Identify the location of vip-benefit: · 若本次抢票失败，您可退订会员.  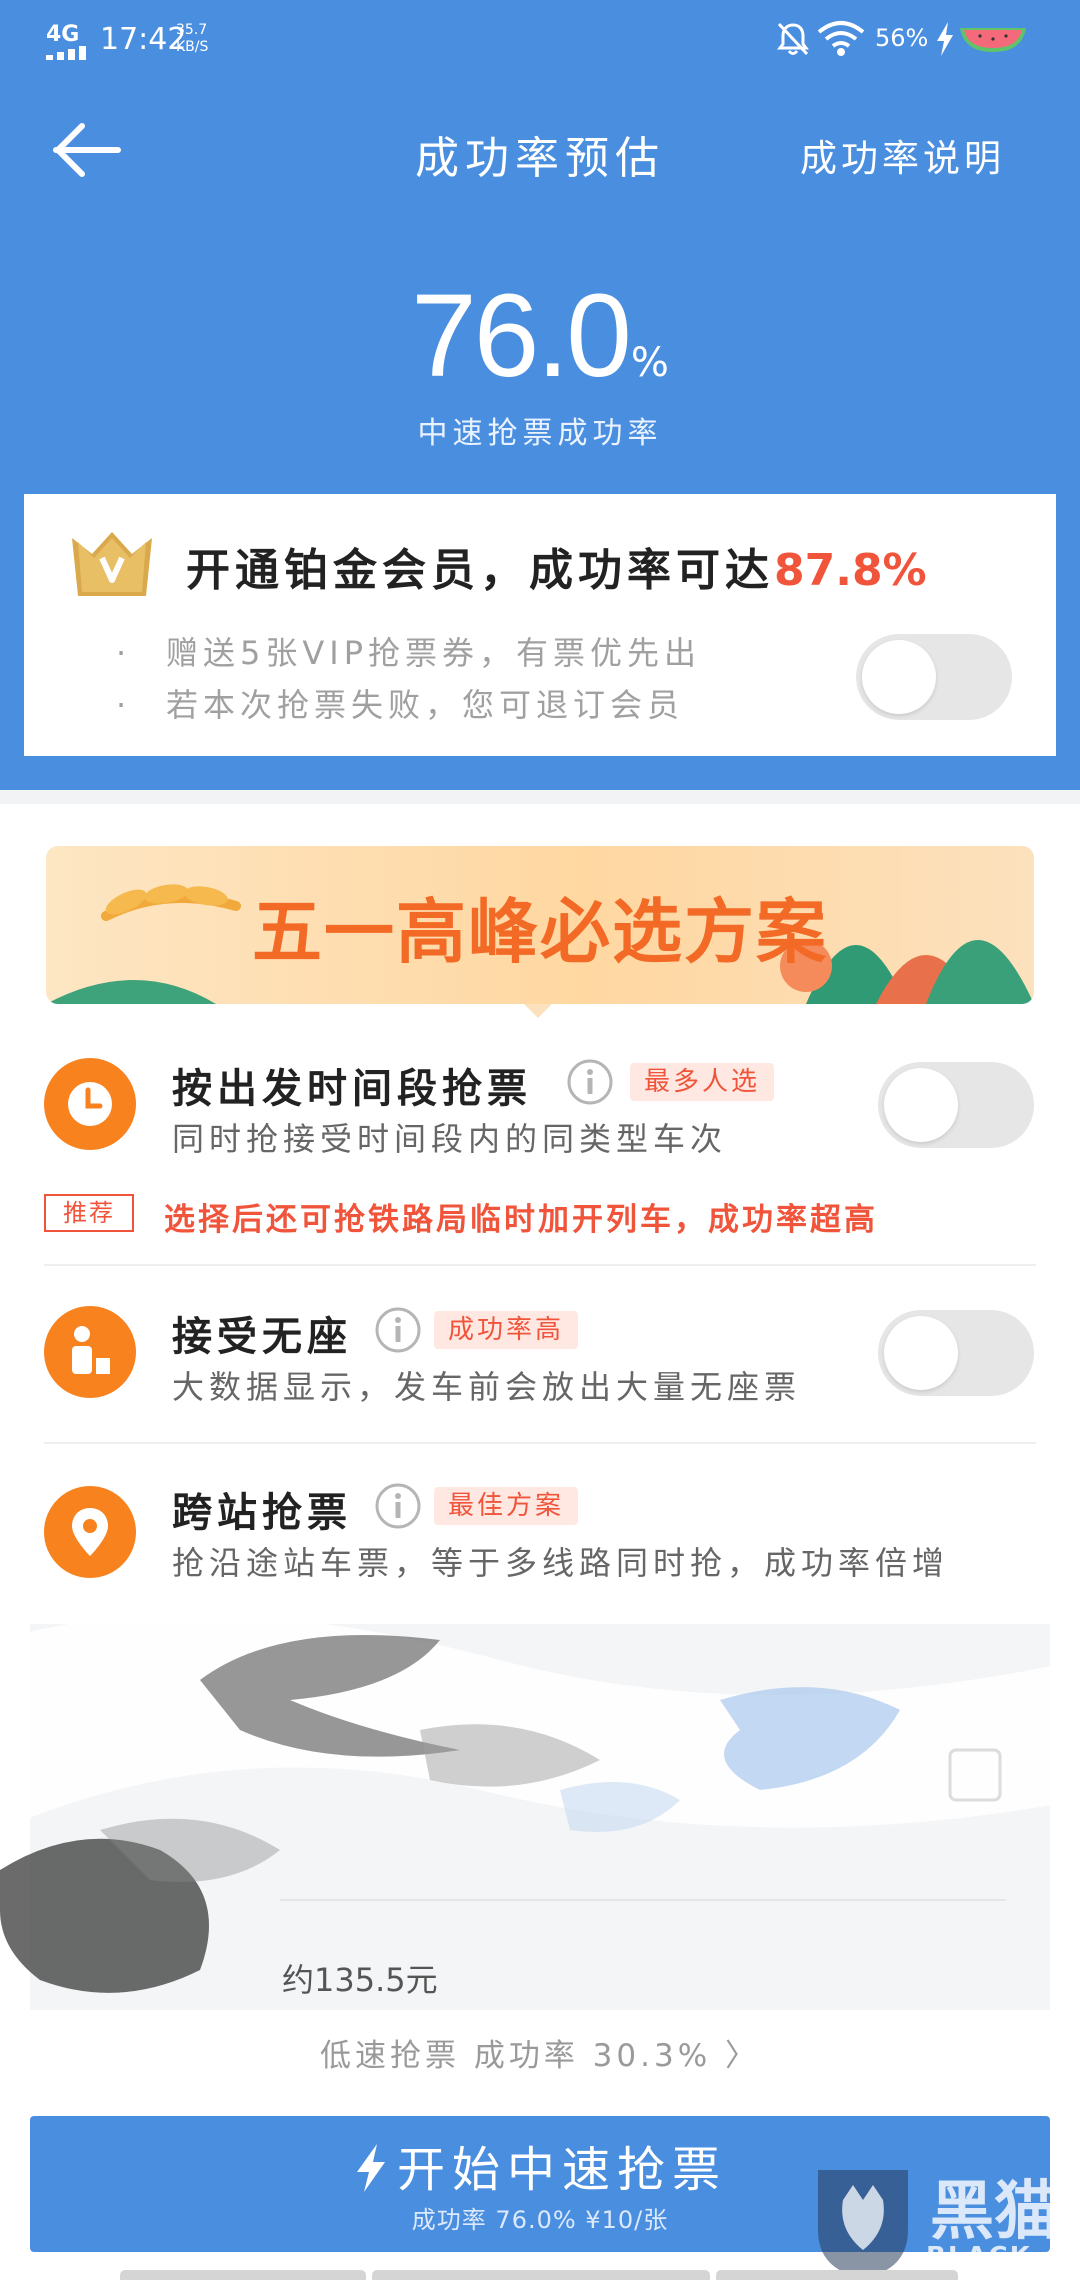
(400, 703).